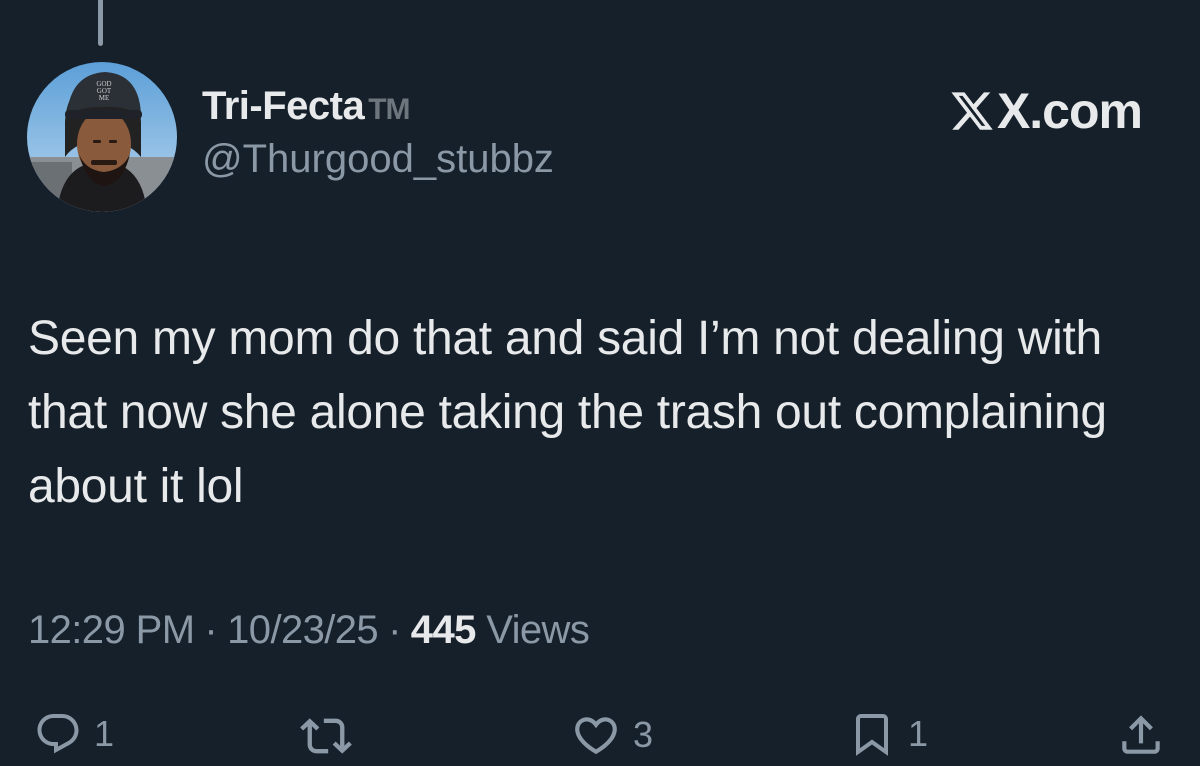 The height and width of the screenshot is (766, 1200). What do you see at coordinates (283, 106) in the screenshot?
I see `display-name: Tri-Fecta` at bounding box center [283, 106].